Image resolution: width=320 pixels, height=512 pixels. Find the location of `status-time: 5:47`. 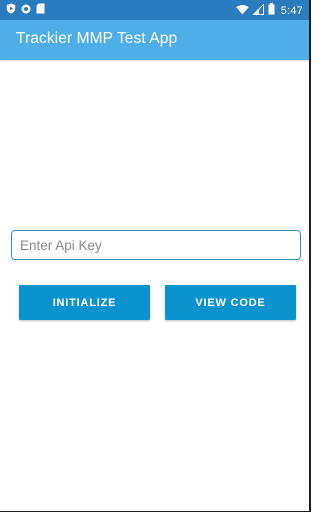

status-time: 5:47 is located at coordinates (291, 10).